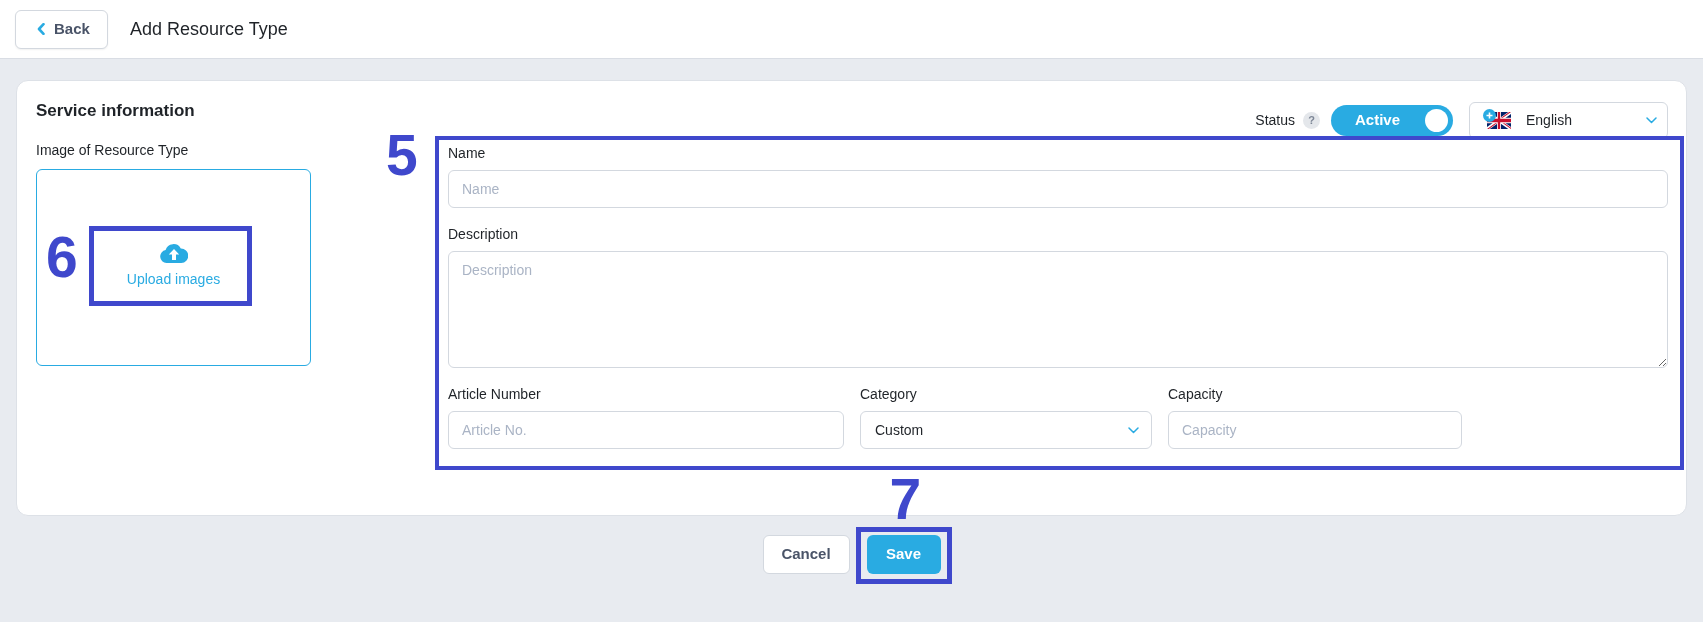 Image resolution: width=1703 pixels, height=622 pixels. Describe the element at coordinates (209, 29) in the screenshot. I see `page-title: Add Resource Type` at that location.